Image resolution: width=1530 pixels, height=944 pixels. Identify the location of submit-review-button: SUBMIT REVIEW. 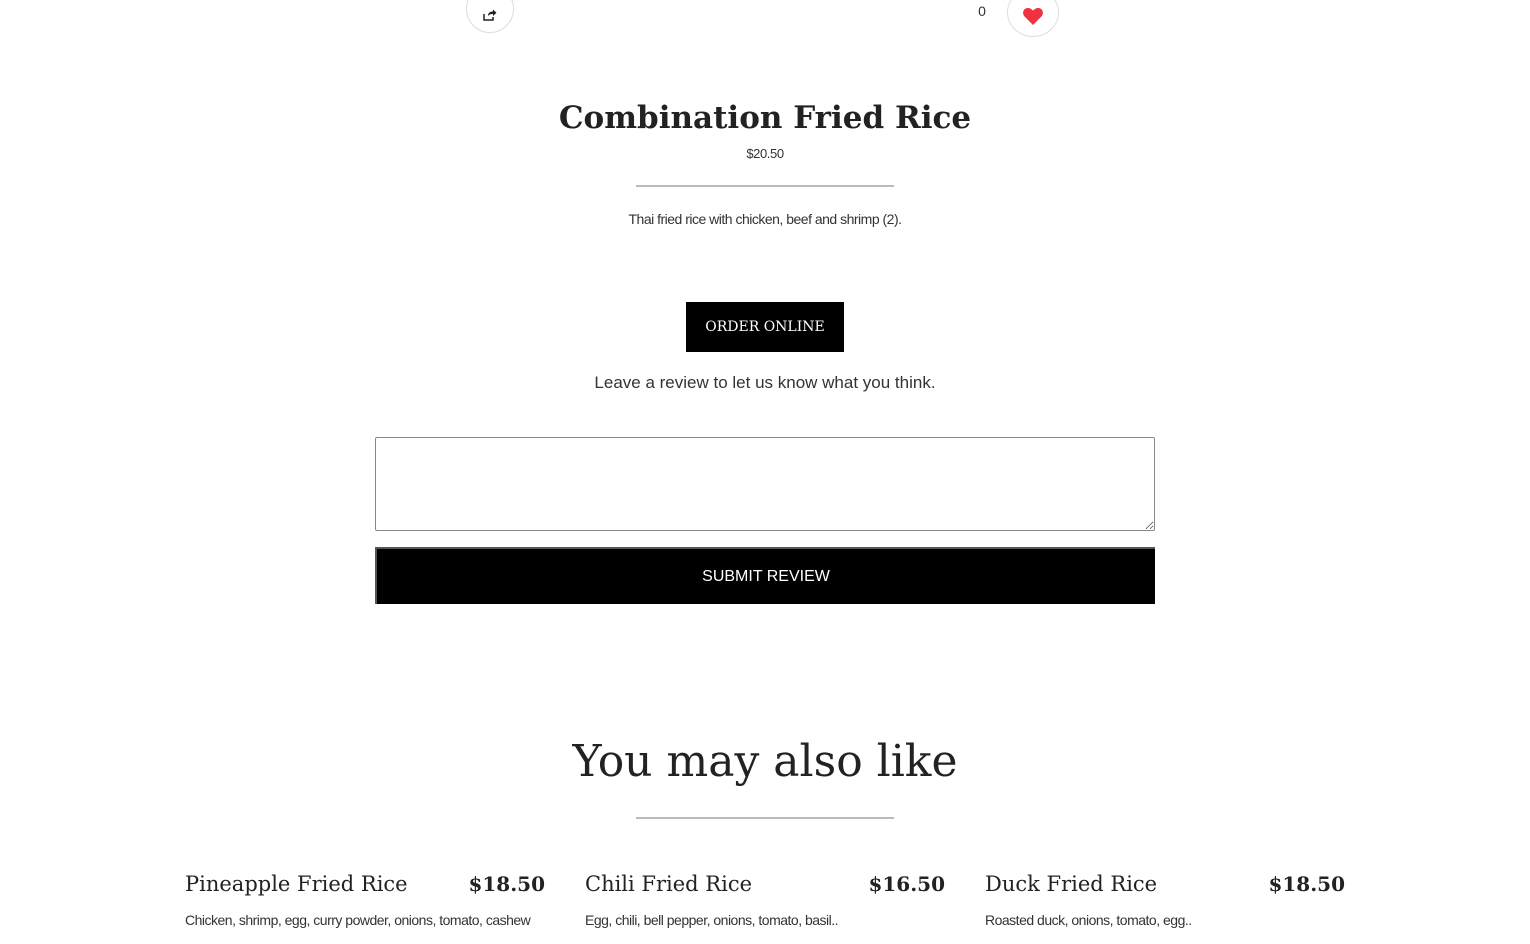
(765, 575).